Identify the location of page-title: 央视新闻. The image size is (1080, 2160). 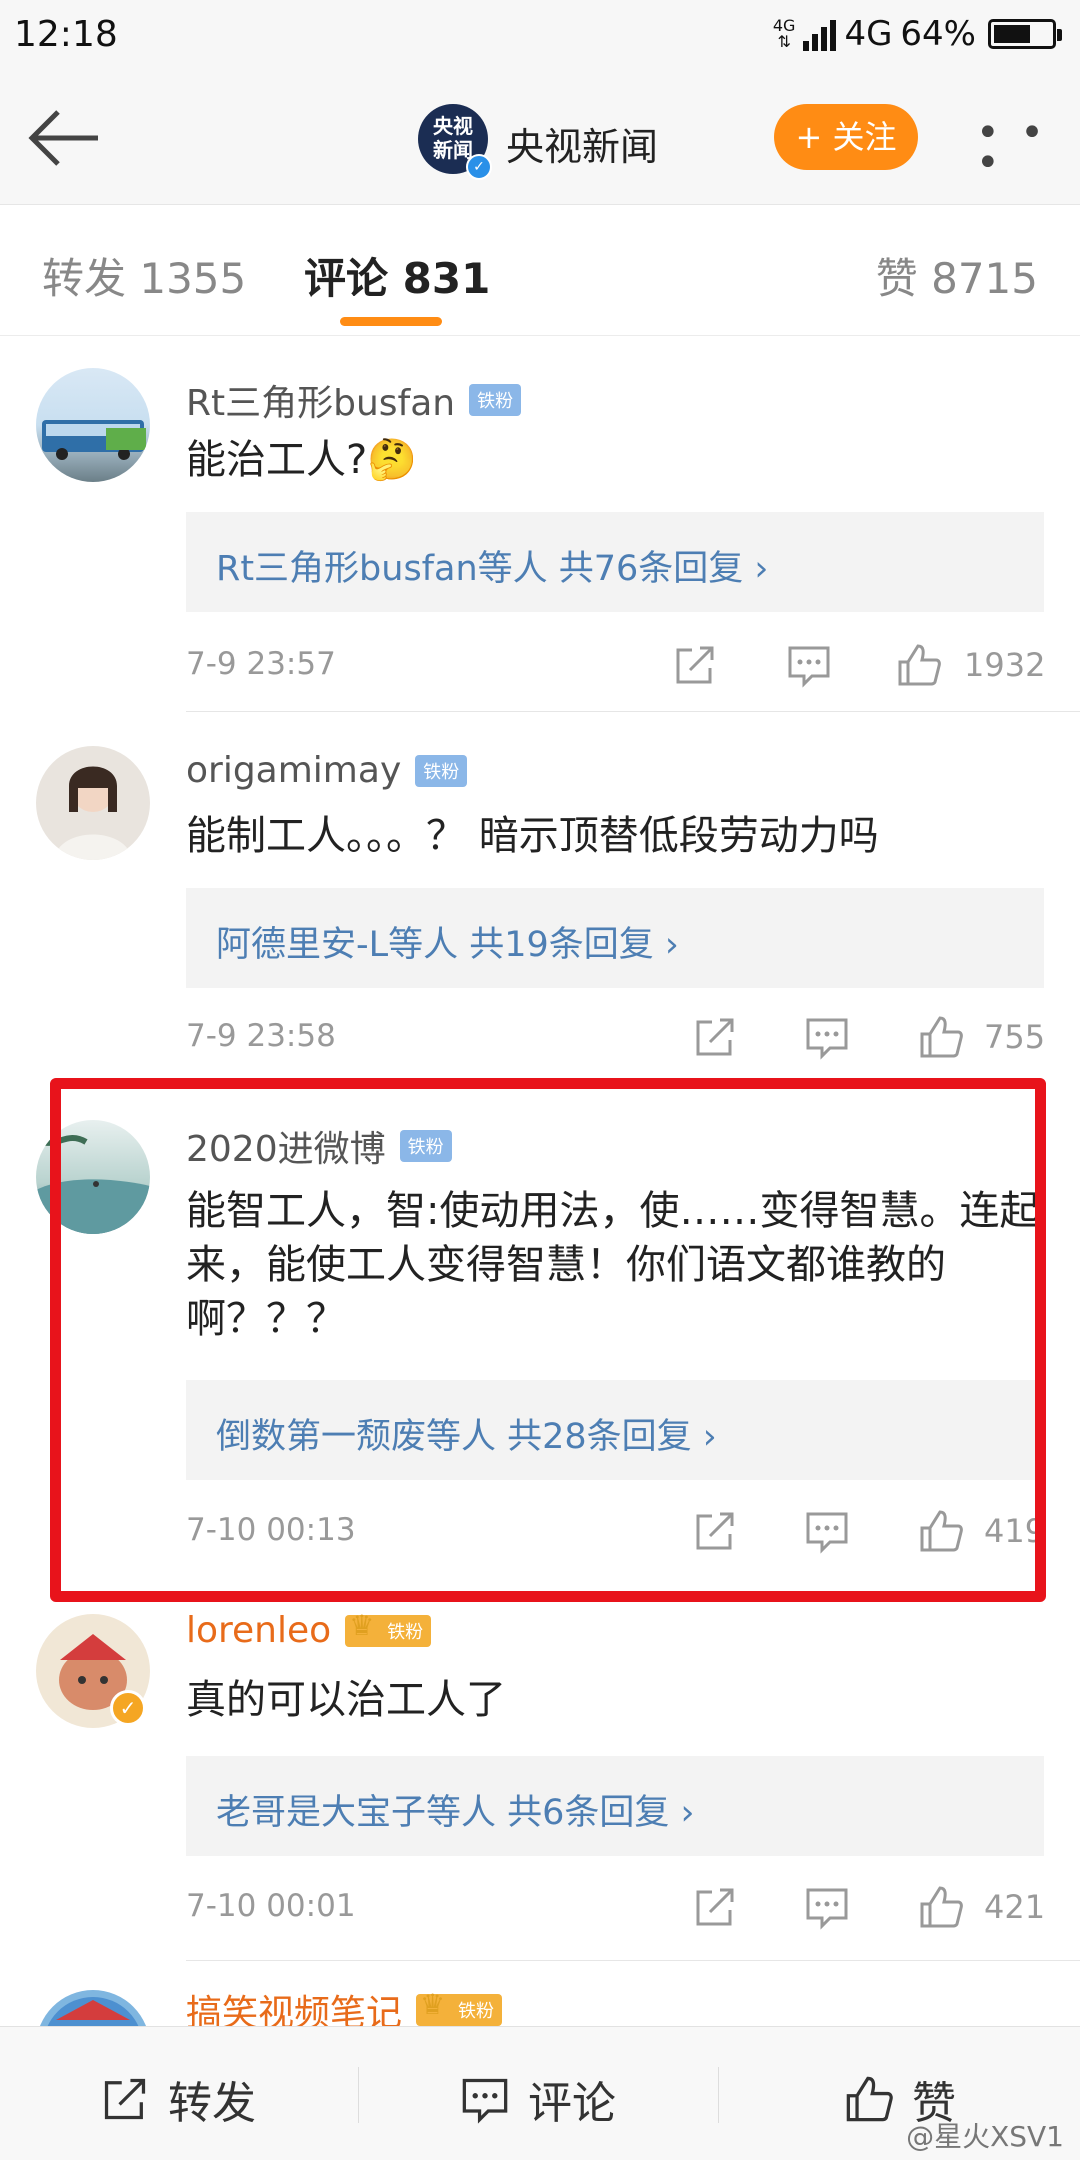
(582, 147).